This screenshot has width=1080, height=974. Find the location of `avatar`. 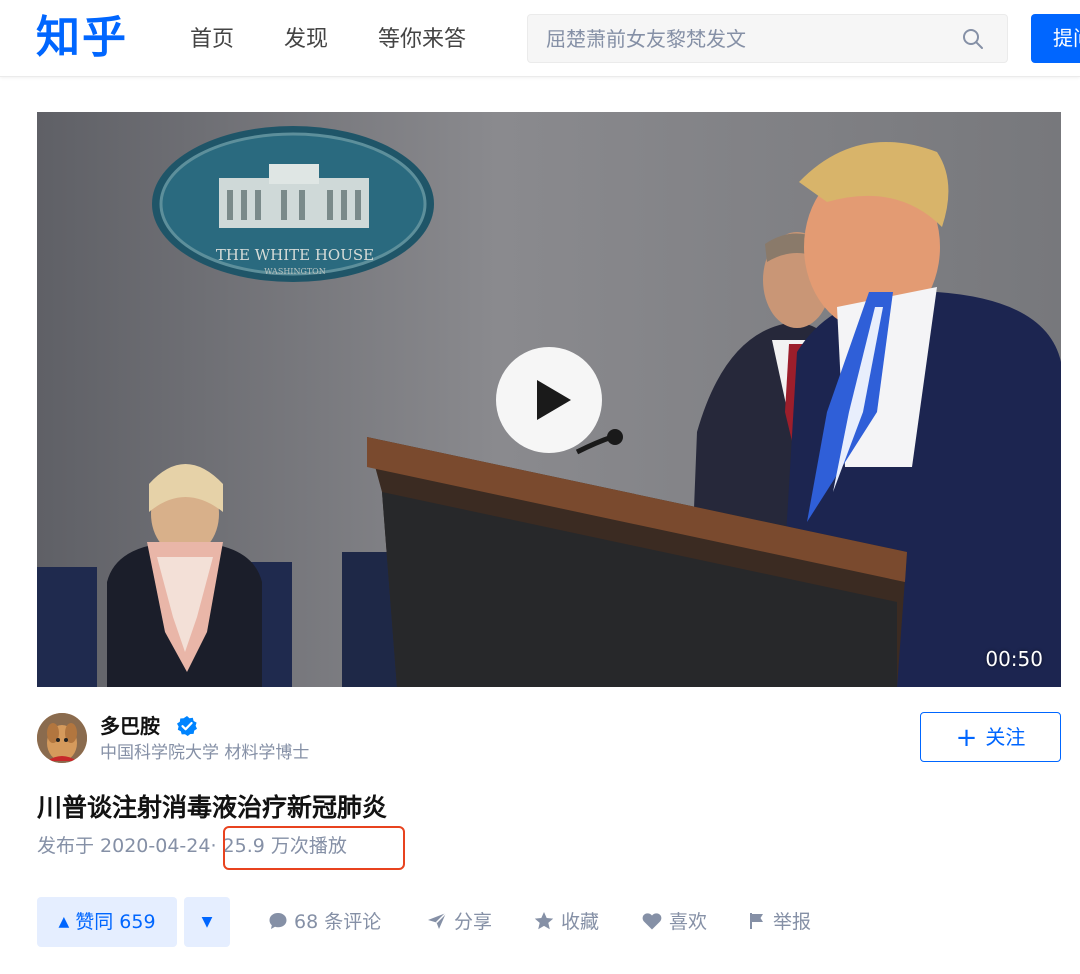

avatar is located at coordinates (62, 738).